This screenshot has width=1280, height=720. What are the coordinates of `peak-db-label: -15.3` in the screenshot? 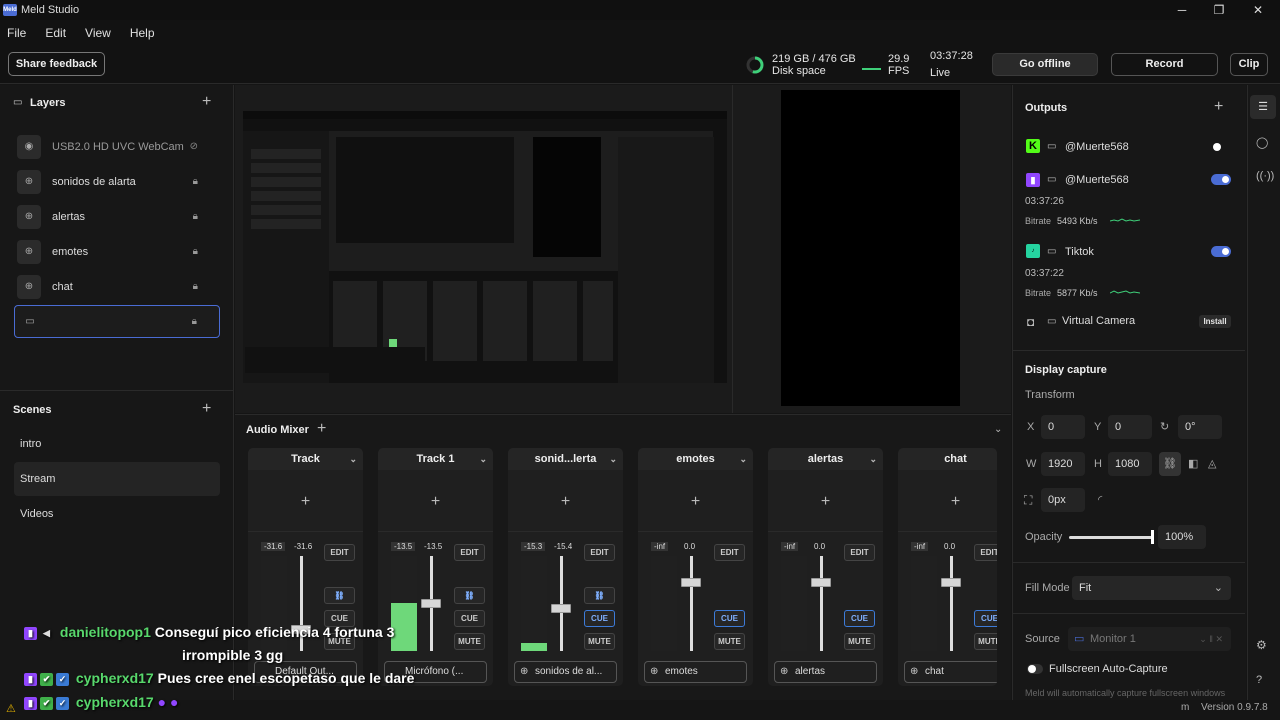 It's located at (533, 546).